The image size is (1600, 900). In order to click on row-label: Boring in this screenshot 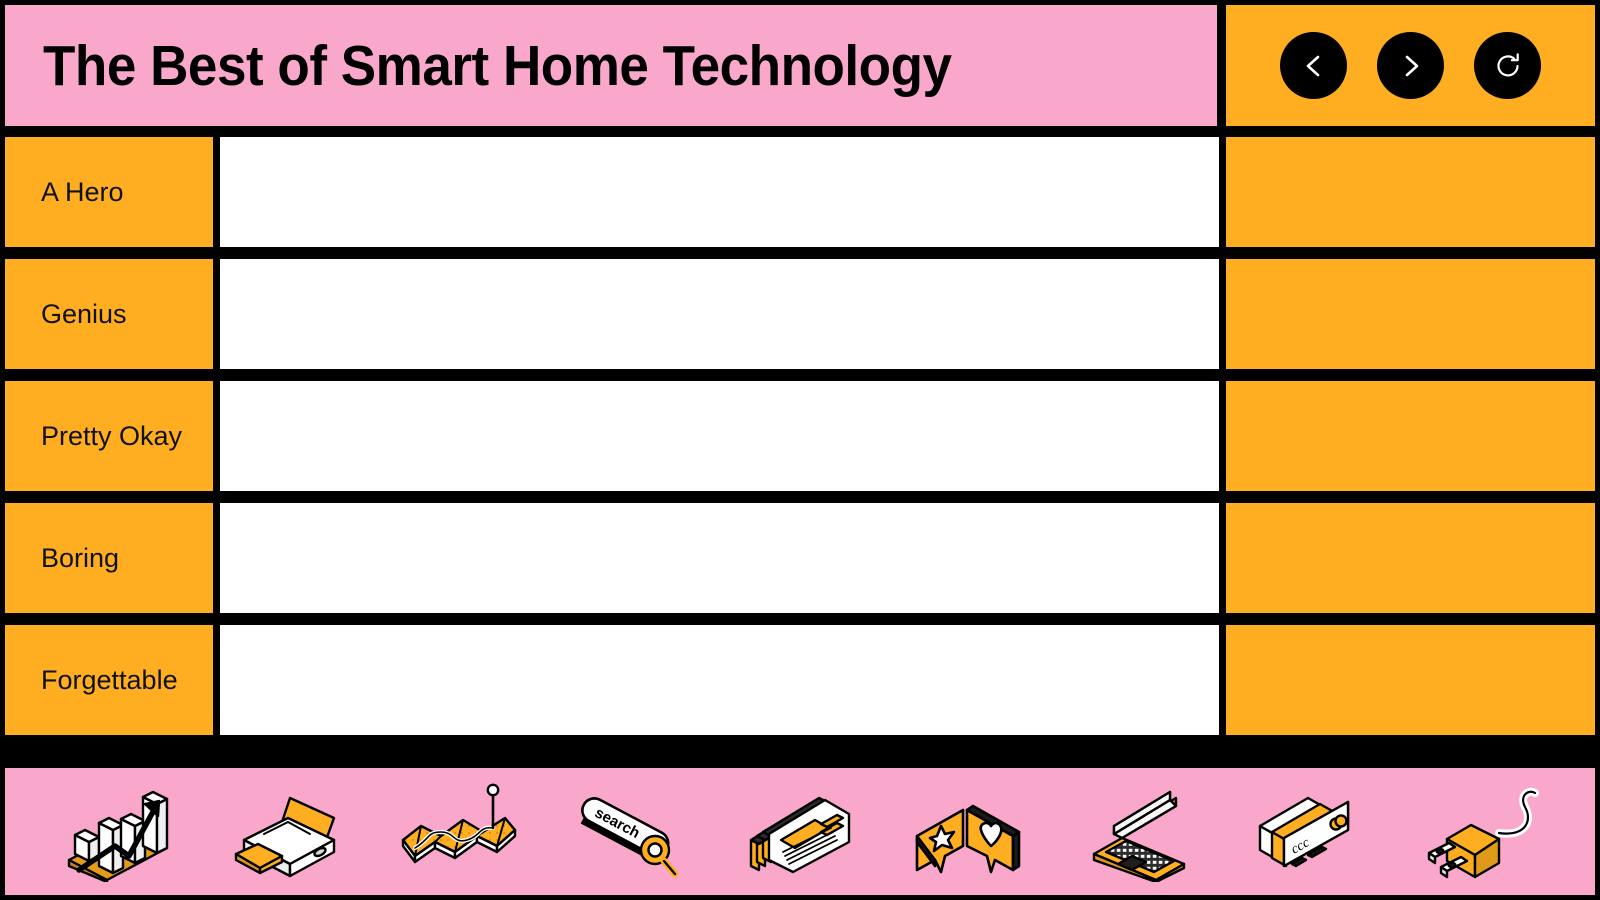, I will do `click(80, 557)`.